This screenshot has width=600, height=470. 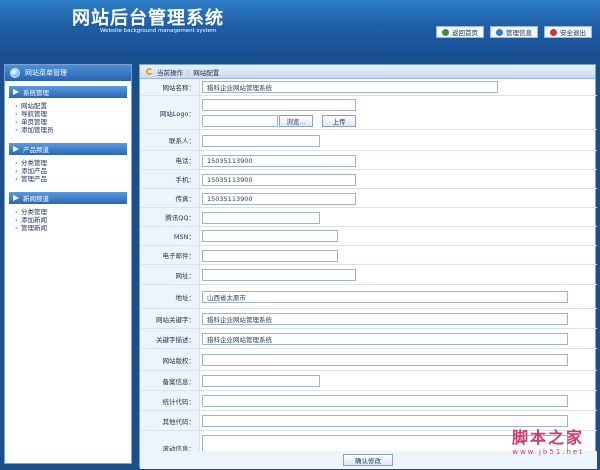 I want to click on menu-header: 网站菜单管理, so click(x=68, y=73).